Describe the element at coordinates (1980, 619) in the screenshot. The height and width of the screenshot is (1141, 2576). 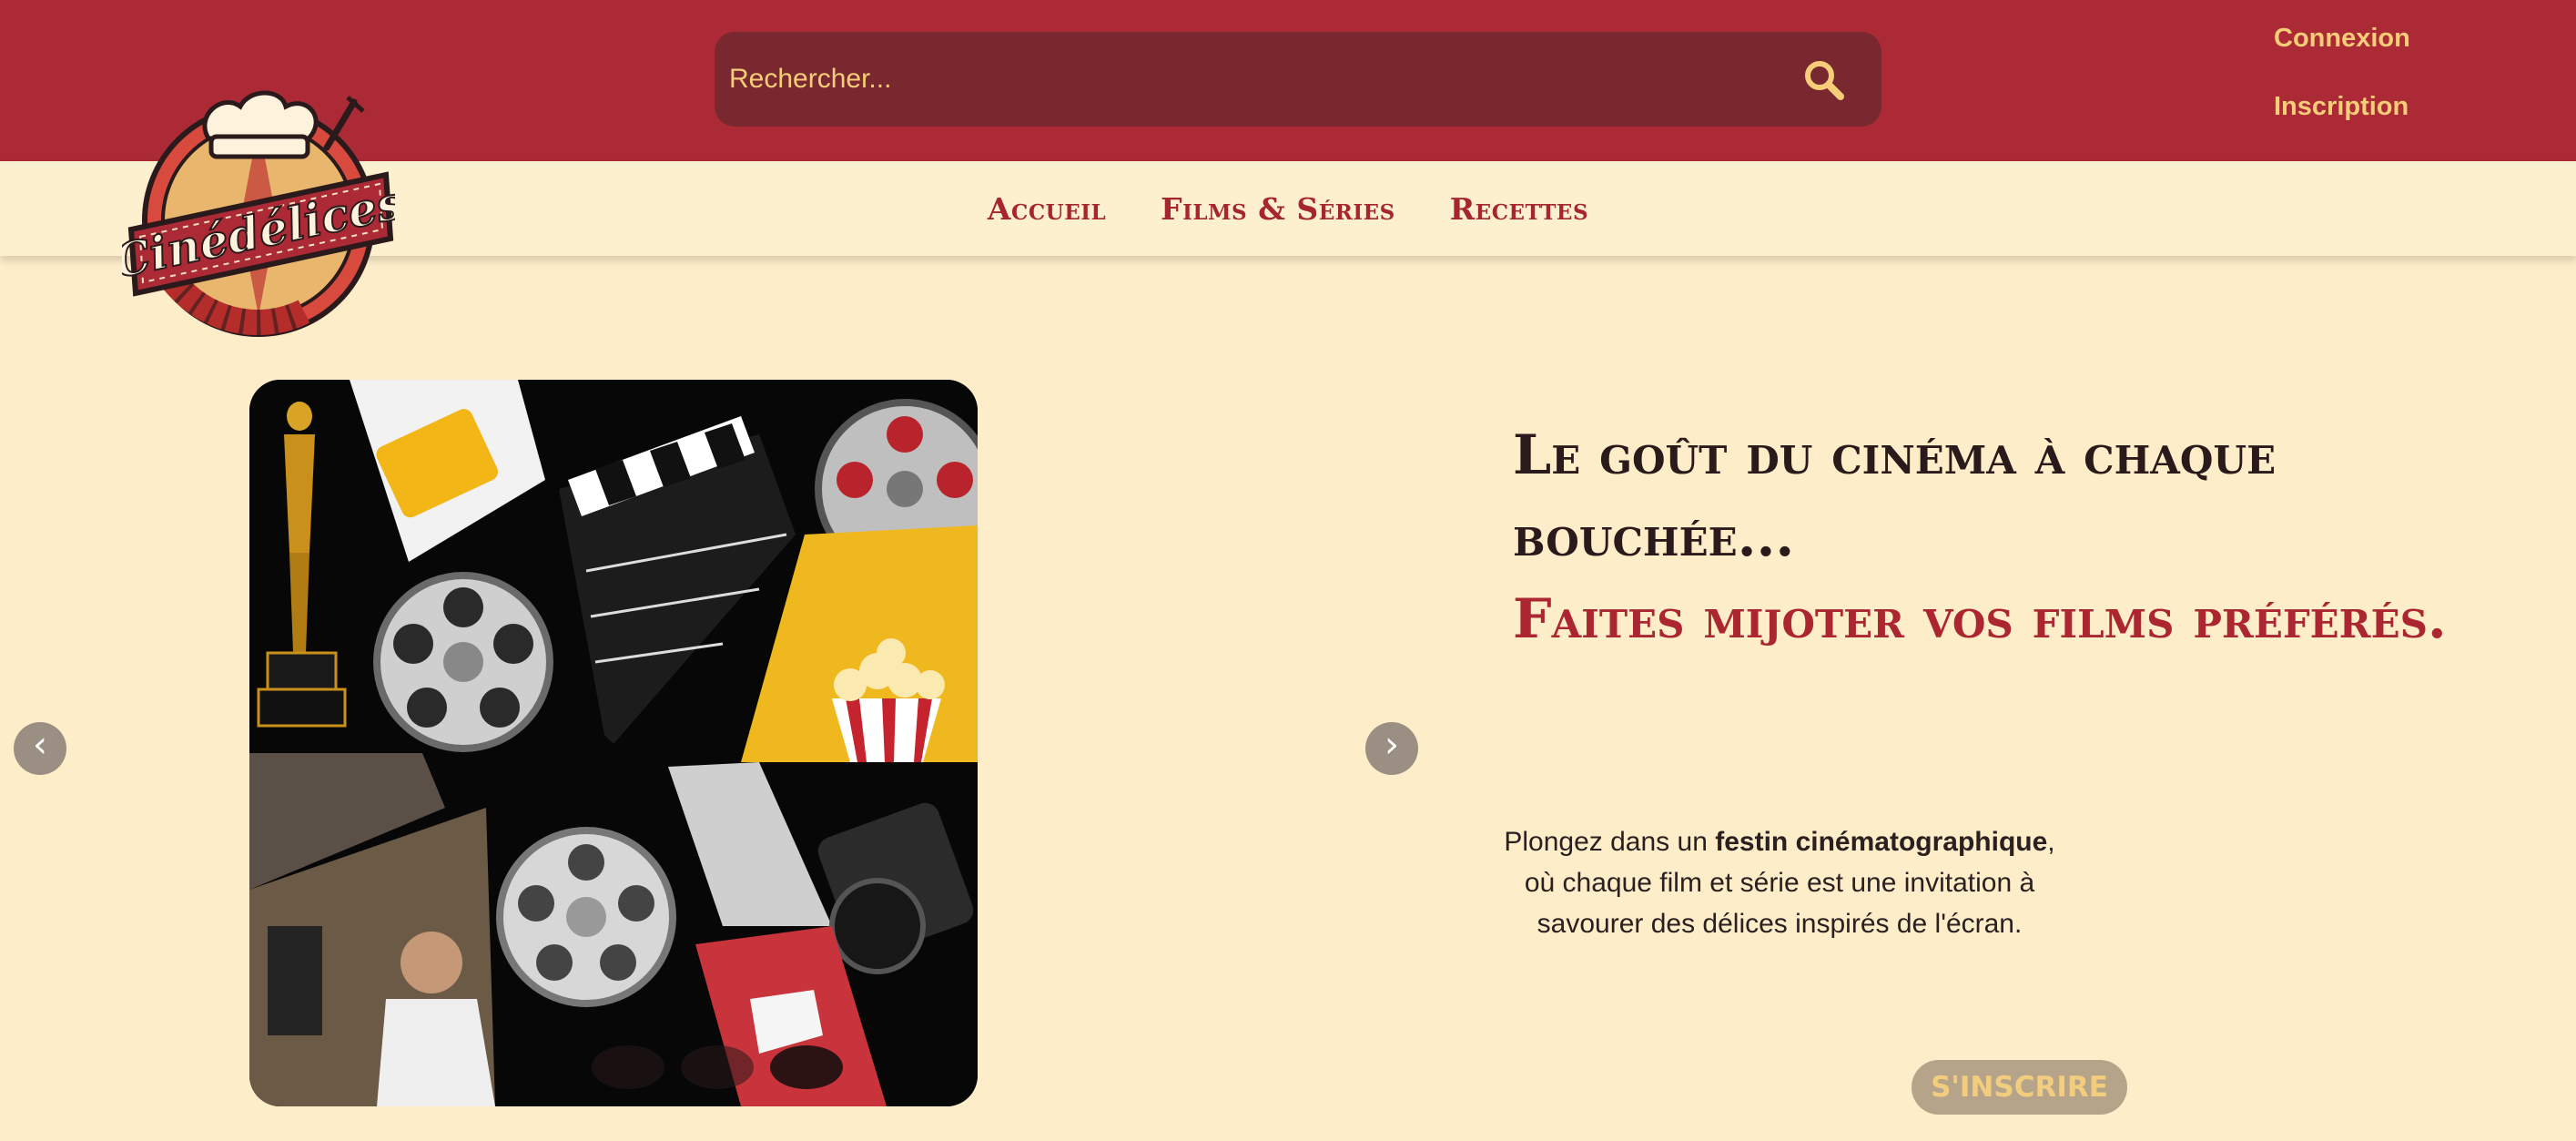
I see `hero-title-line2: Faites mijoter vos films préférés.` at that location.